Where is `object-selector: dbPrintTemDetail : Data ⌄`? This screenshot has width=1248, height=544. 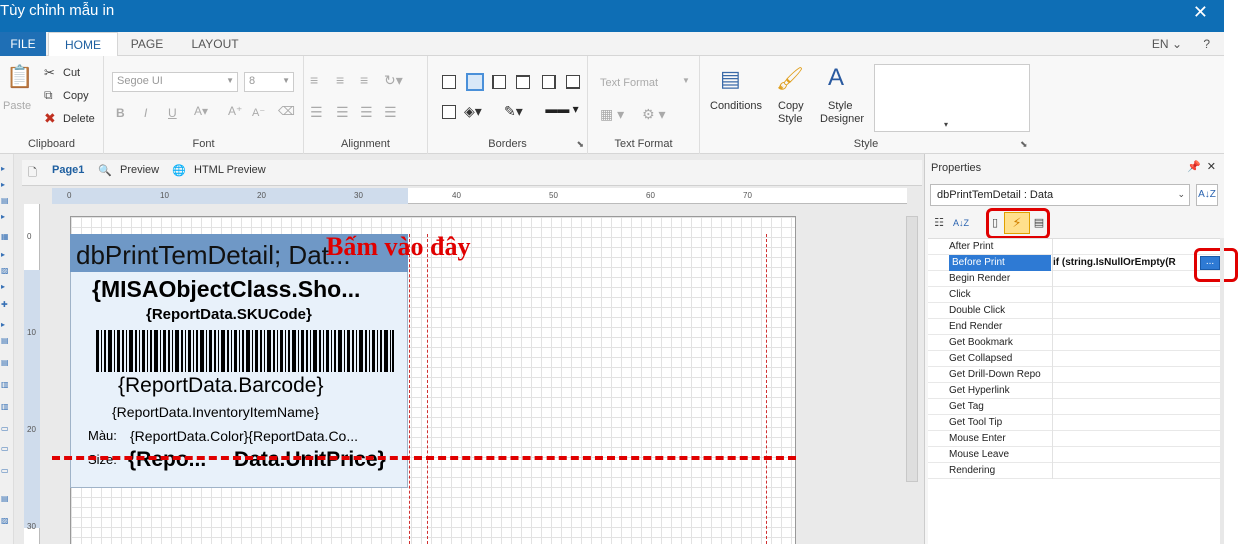 object-selector: dbPrintTemDetail : Data ⌄ is located at coordinates (1060, 195).